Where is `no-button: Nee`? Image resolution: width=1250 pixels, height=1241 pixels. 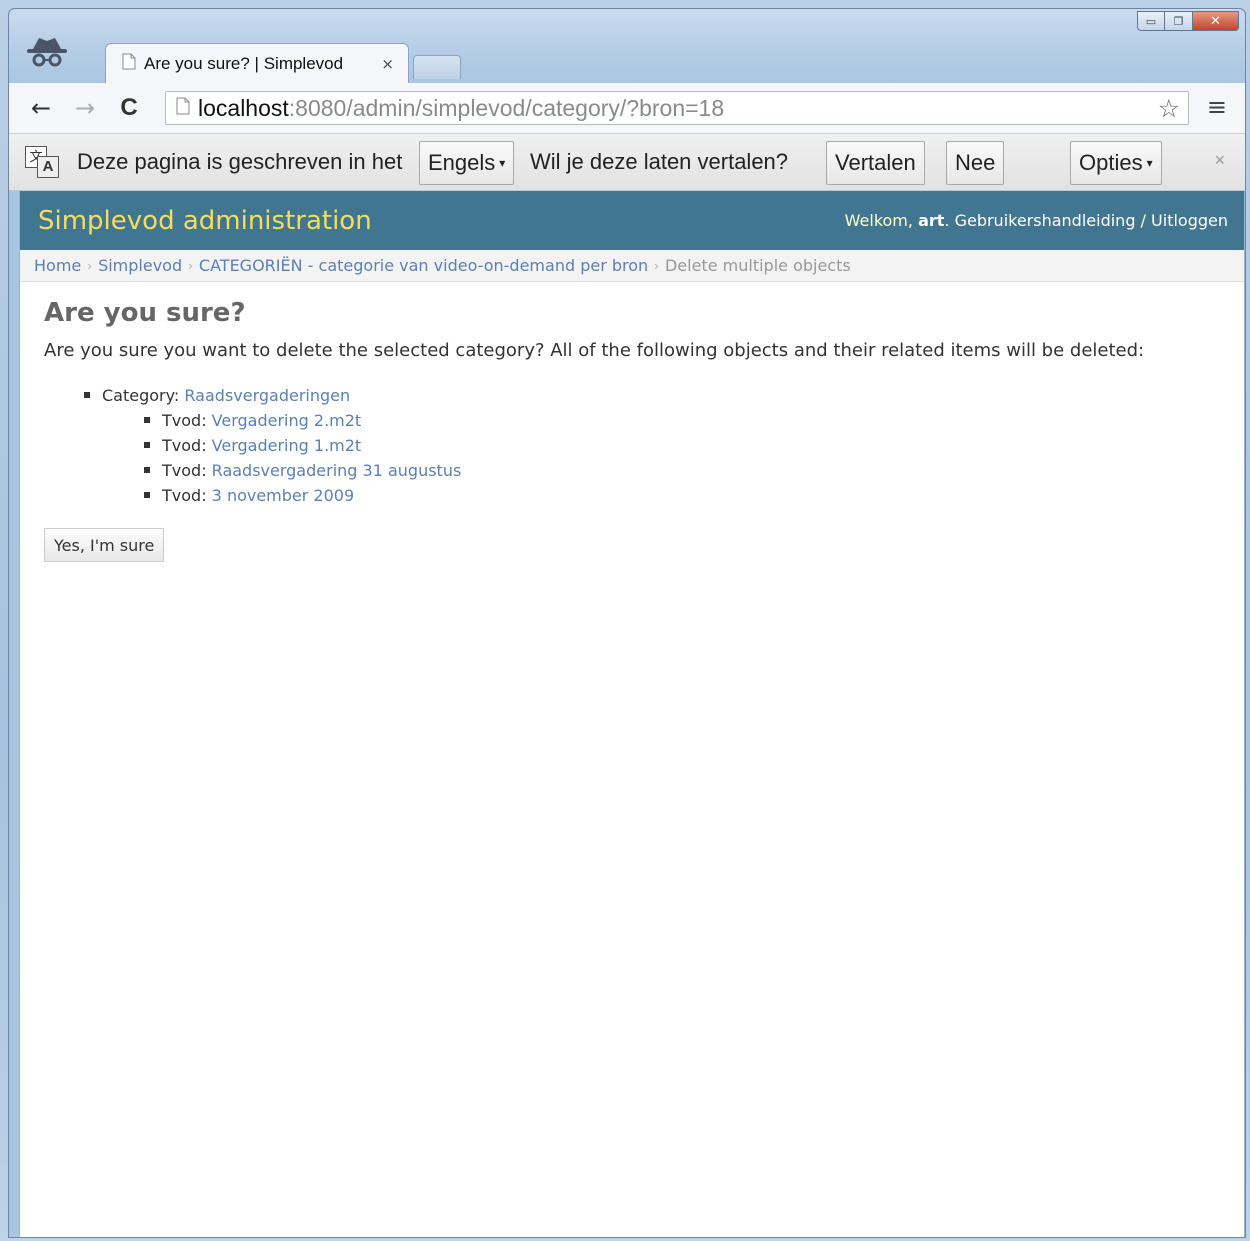
no-button: Nee is located at coordinates (975, 163).